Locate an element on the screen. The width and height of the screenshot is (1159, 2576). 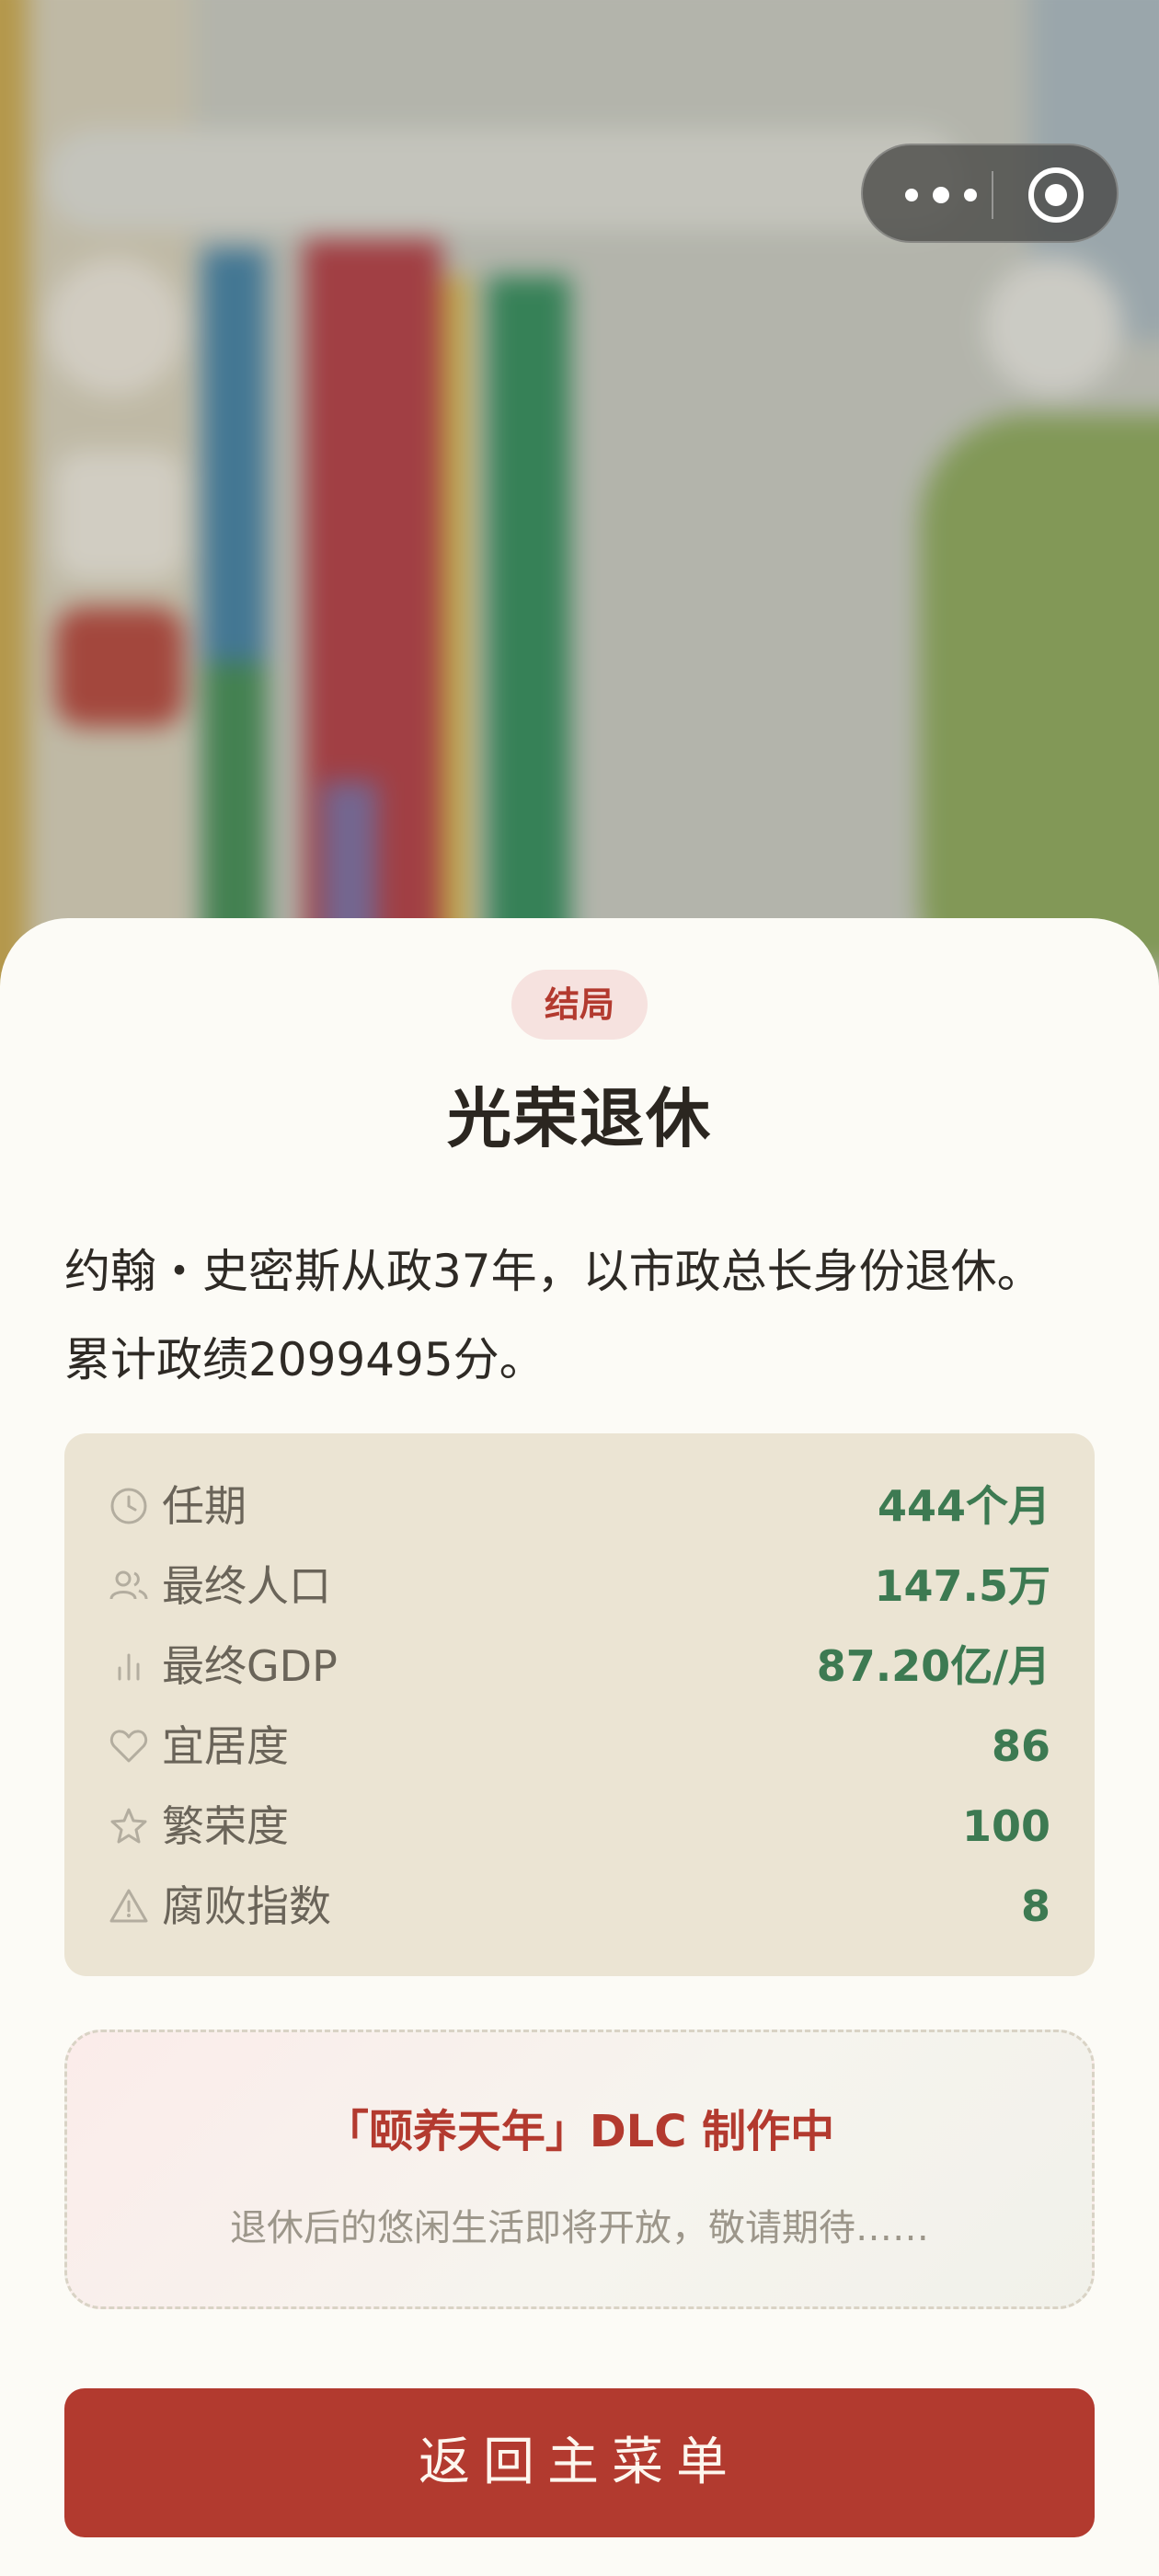
stat-row-gdp: 最终GDP 87.20亿/月 is located at coordinates (579, 1666).